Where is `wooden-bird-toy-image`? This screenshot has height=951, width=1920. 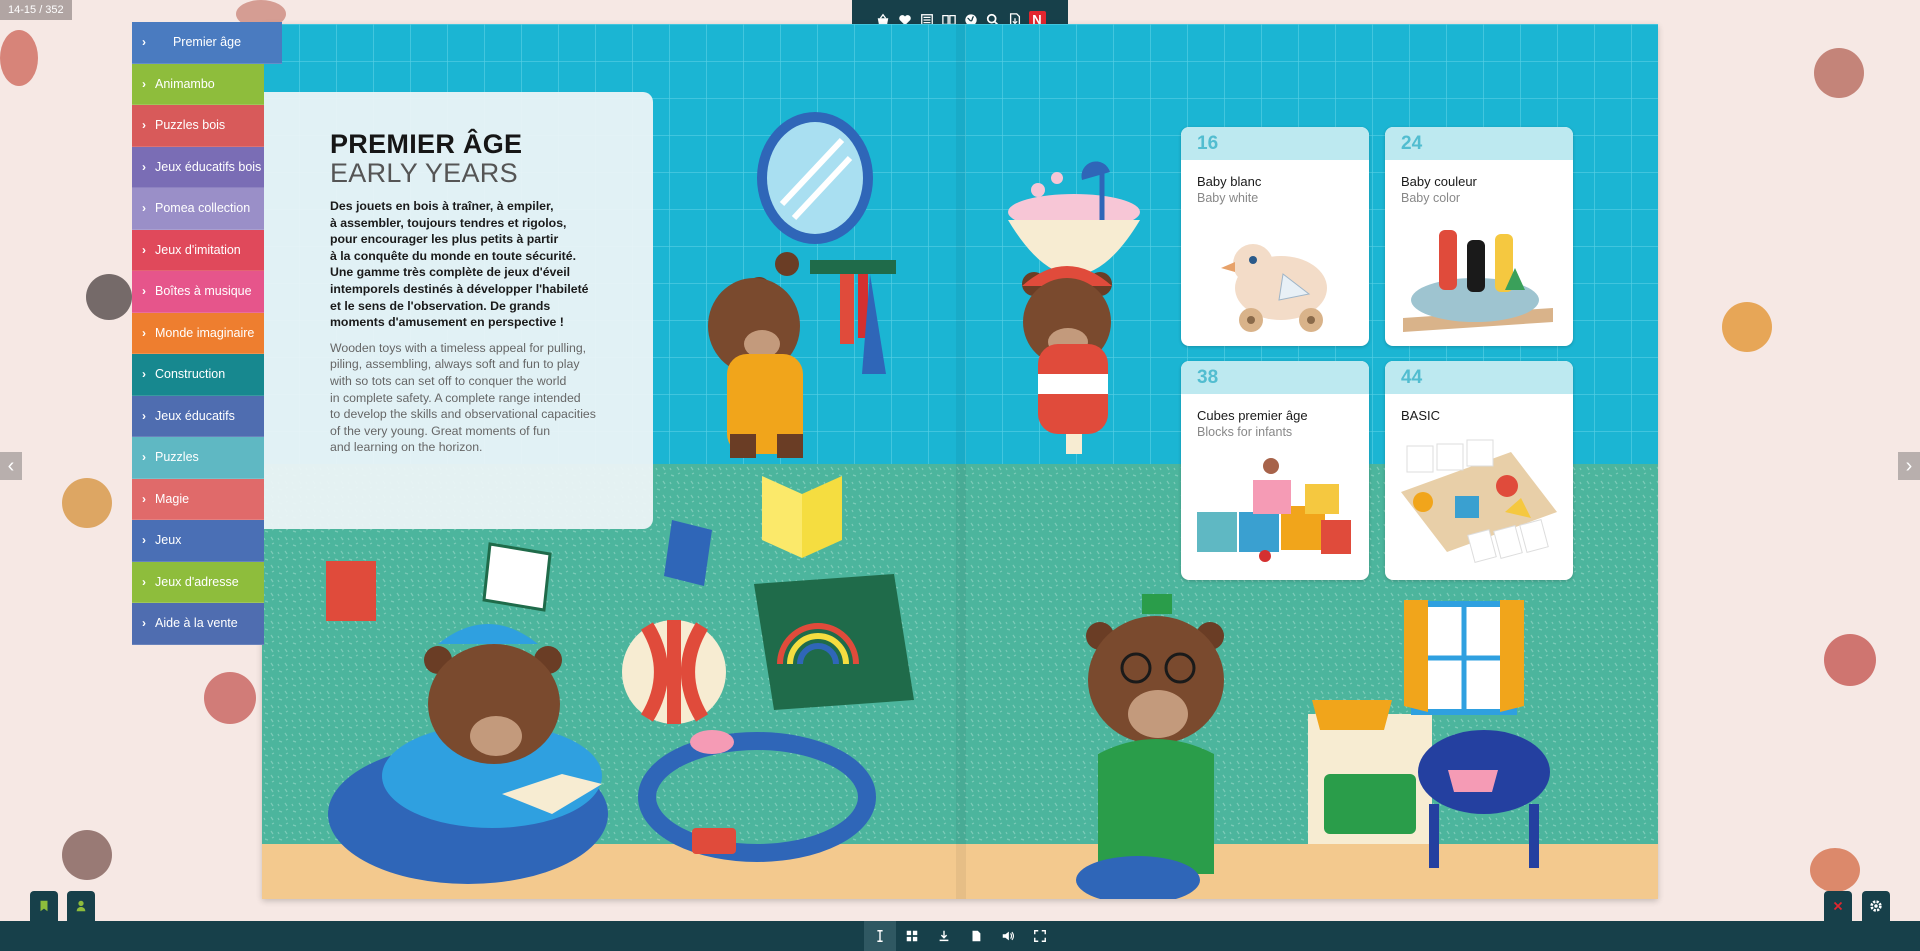
wooden-bird-toy-image is located at coordinates (1274, 288).